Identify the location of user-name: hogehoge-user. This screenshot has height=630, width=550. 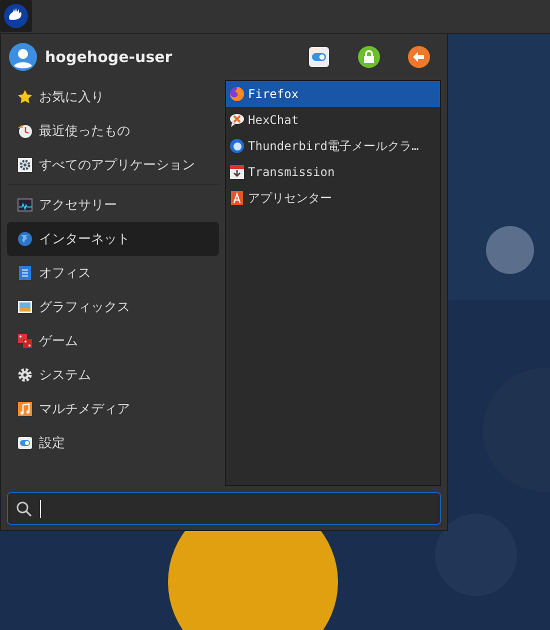
(108, 57).